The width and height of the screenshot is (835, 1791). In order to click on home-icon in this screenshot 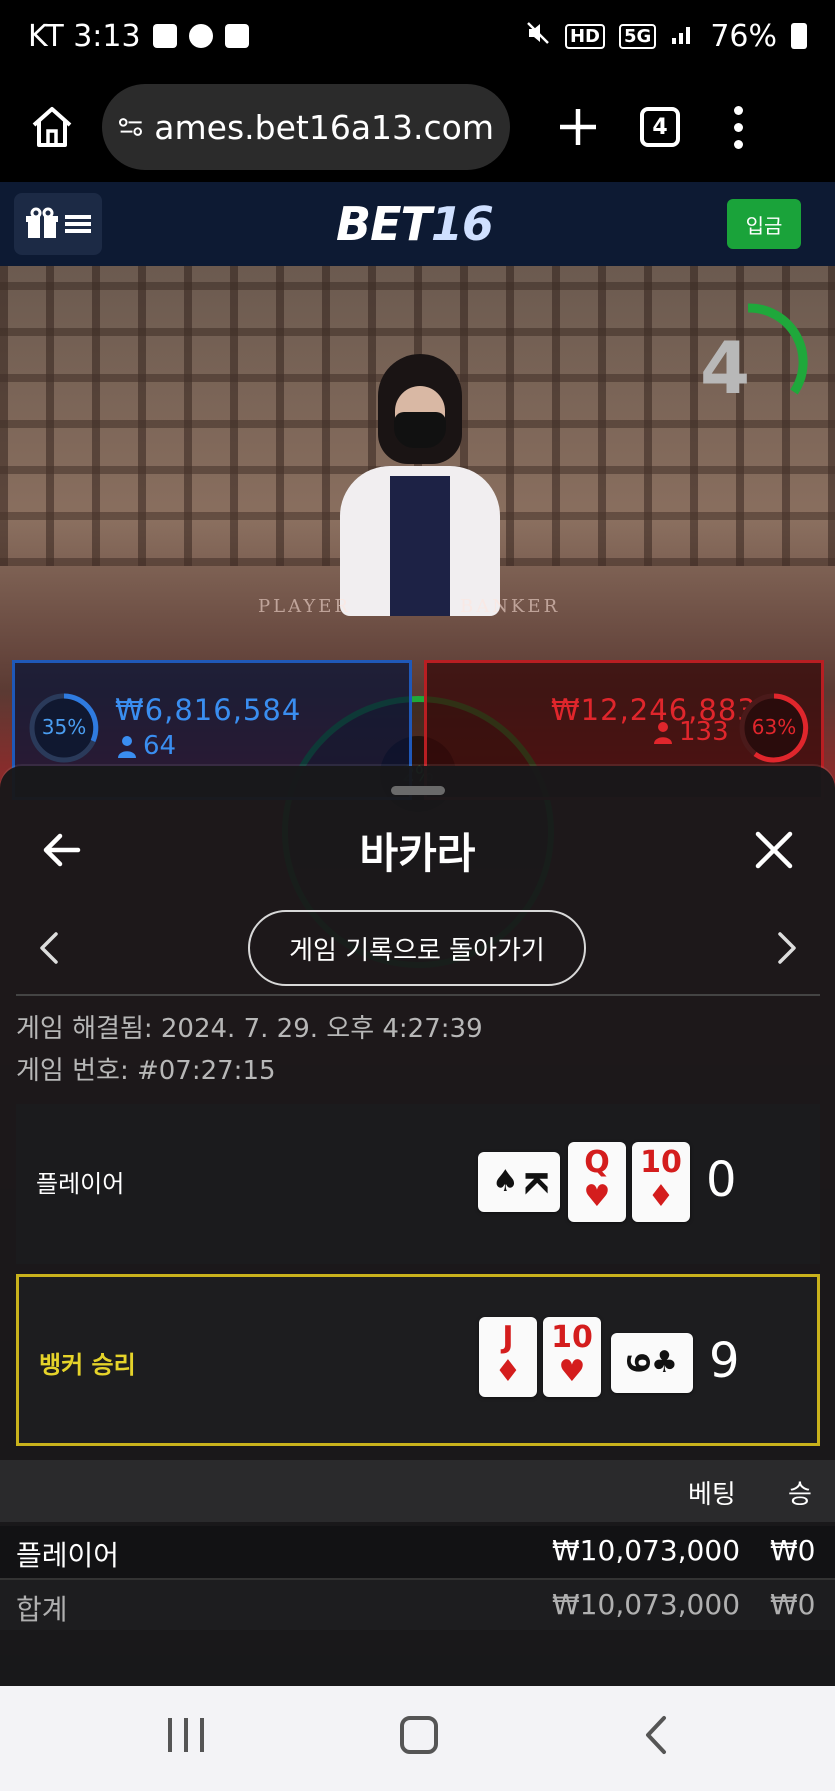, I will do `click(52, 127)`.